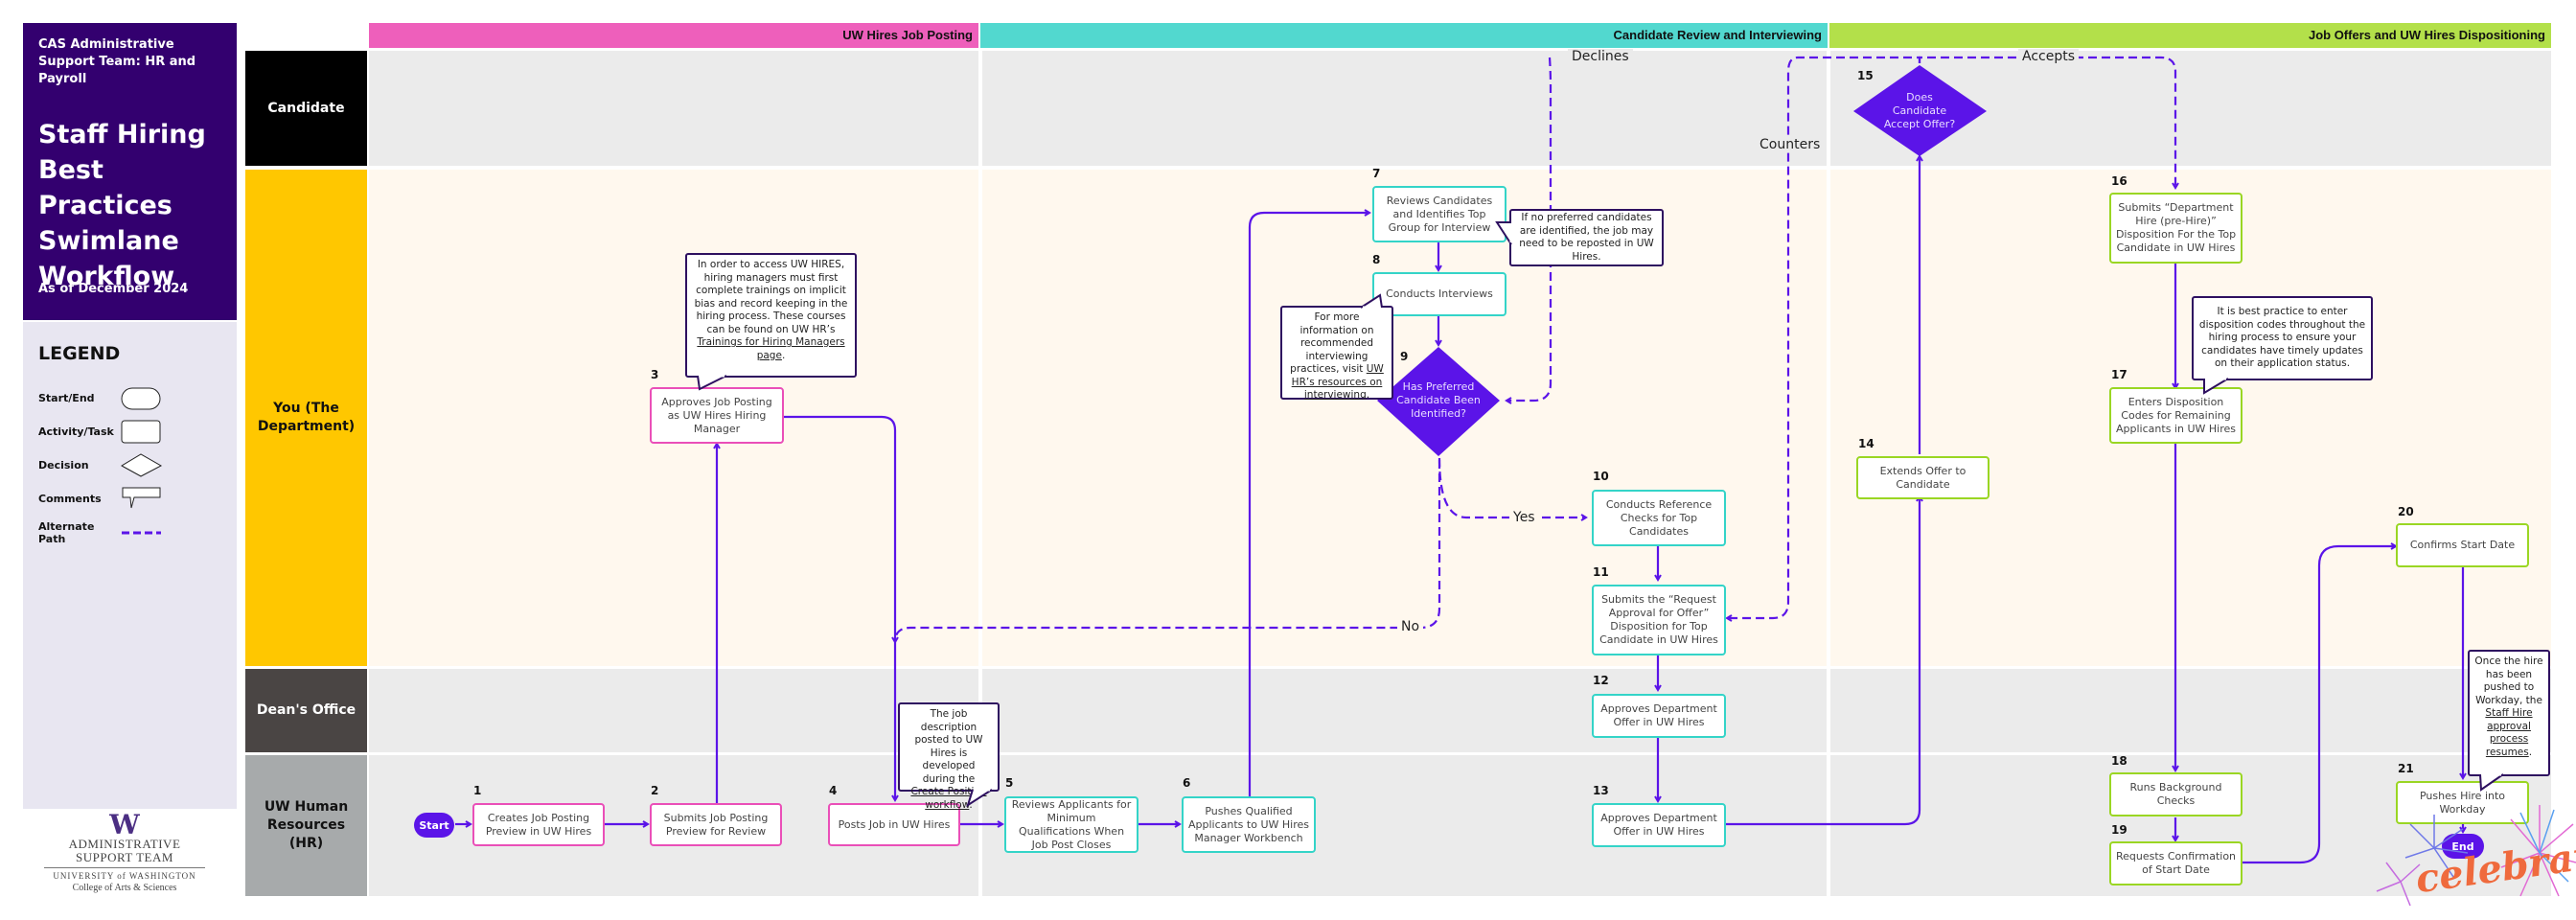 Image resolution: width=2576 pixels, height=920 pixels. Describe the element at coordinates (1410, 626) in the screenshot. I see `edge-label-no: No` at that location.